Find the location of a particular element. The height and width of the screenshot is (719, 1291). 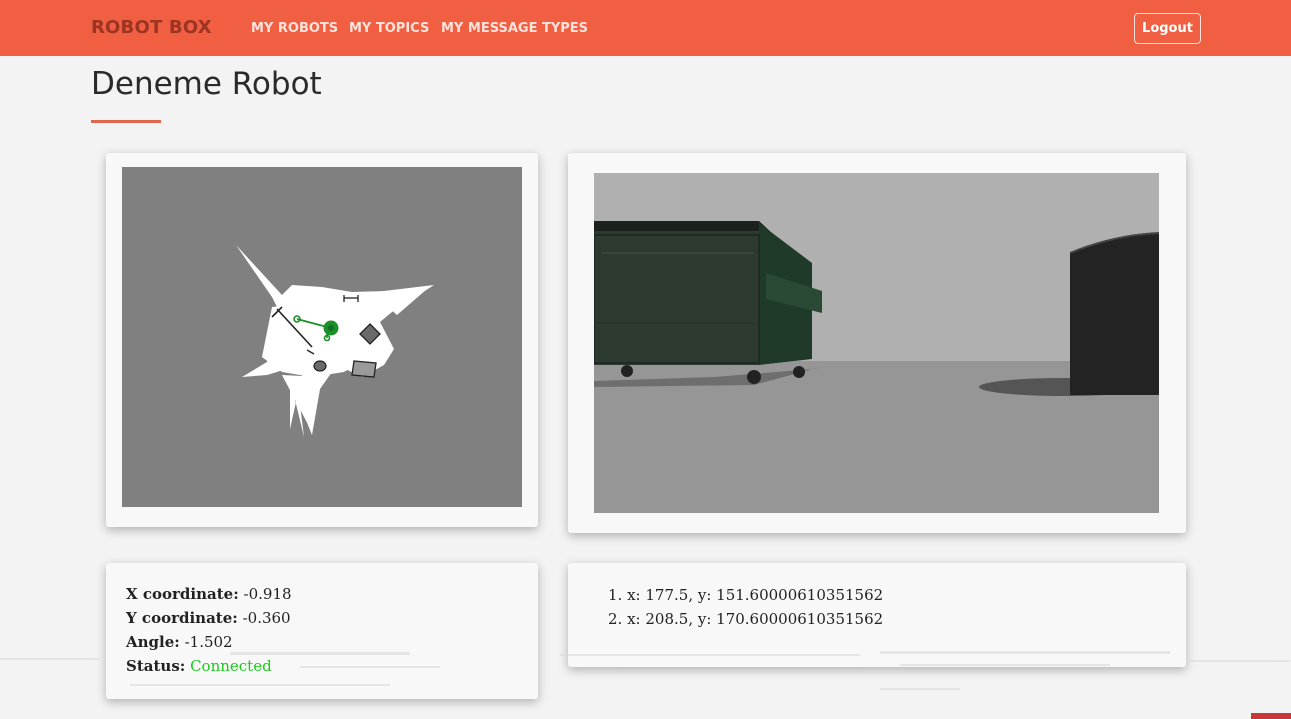

point-text: x: 177.5, y: 151.60000610351562 is located at coordinates (755, 595).